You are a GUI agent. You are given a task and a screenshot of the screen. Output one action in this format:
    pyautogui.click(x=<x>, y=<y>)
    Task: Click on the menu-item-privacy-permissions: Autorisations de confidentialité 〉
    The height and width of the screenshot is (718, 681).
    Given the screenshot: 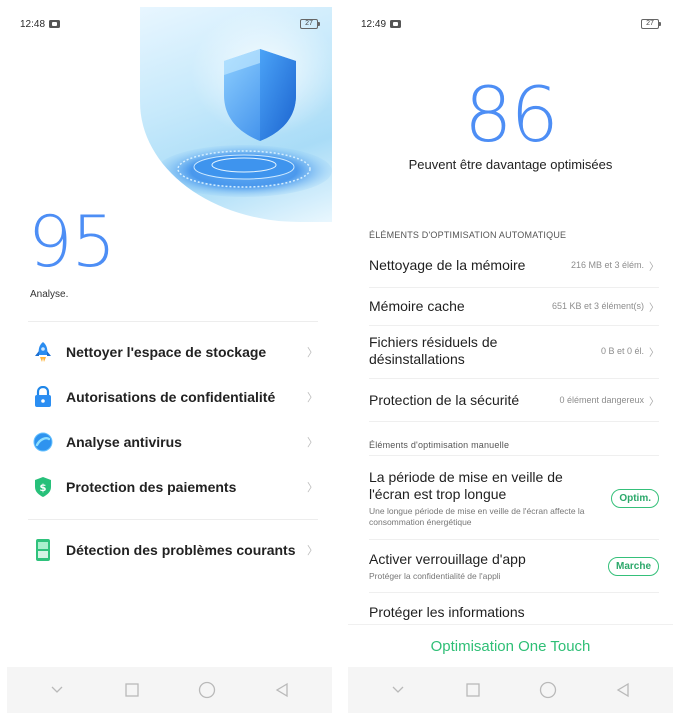 What is the action you would take?
    pyautogui.click(x=169, y=397)
    